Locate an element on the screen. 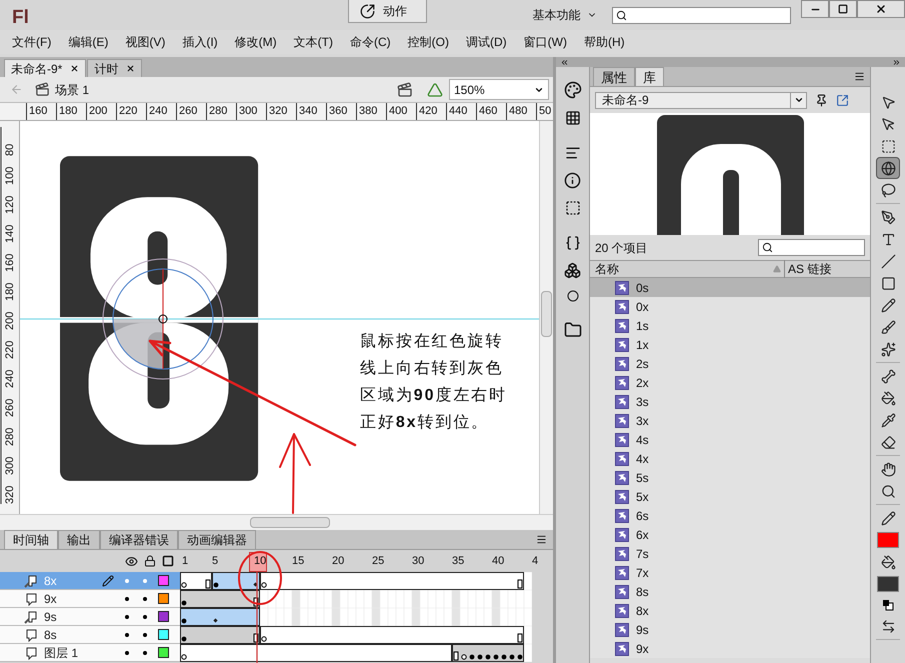  menu-item: 视图(V) is located at coordinates (145, 42).